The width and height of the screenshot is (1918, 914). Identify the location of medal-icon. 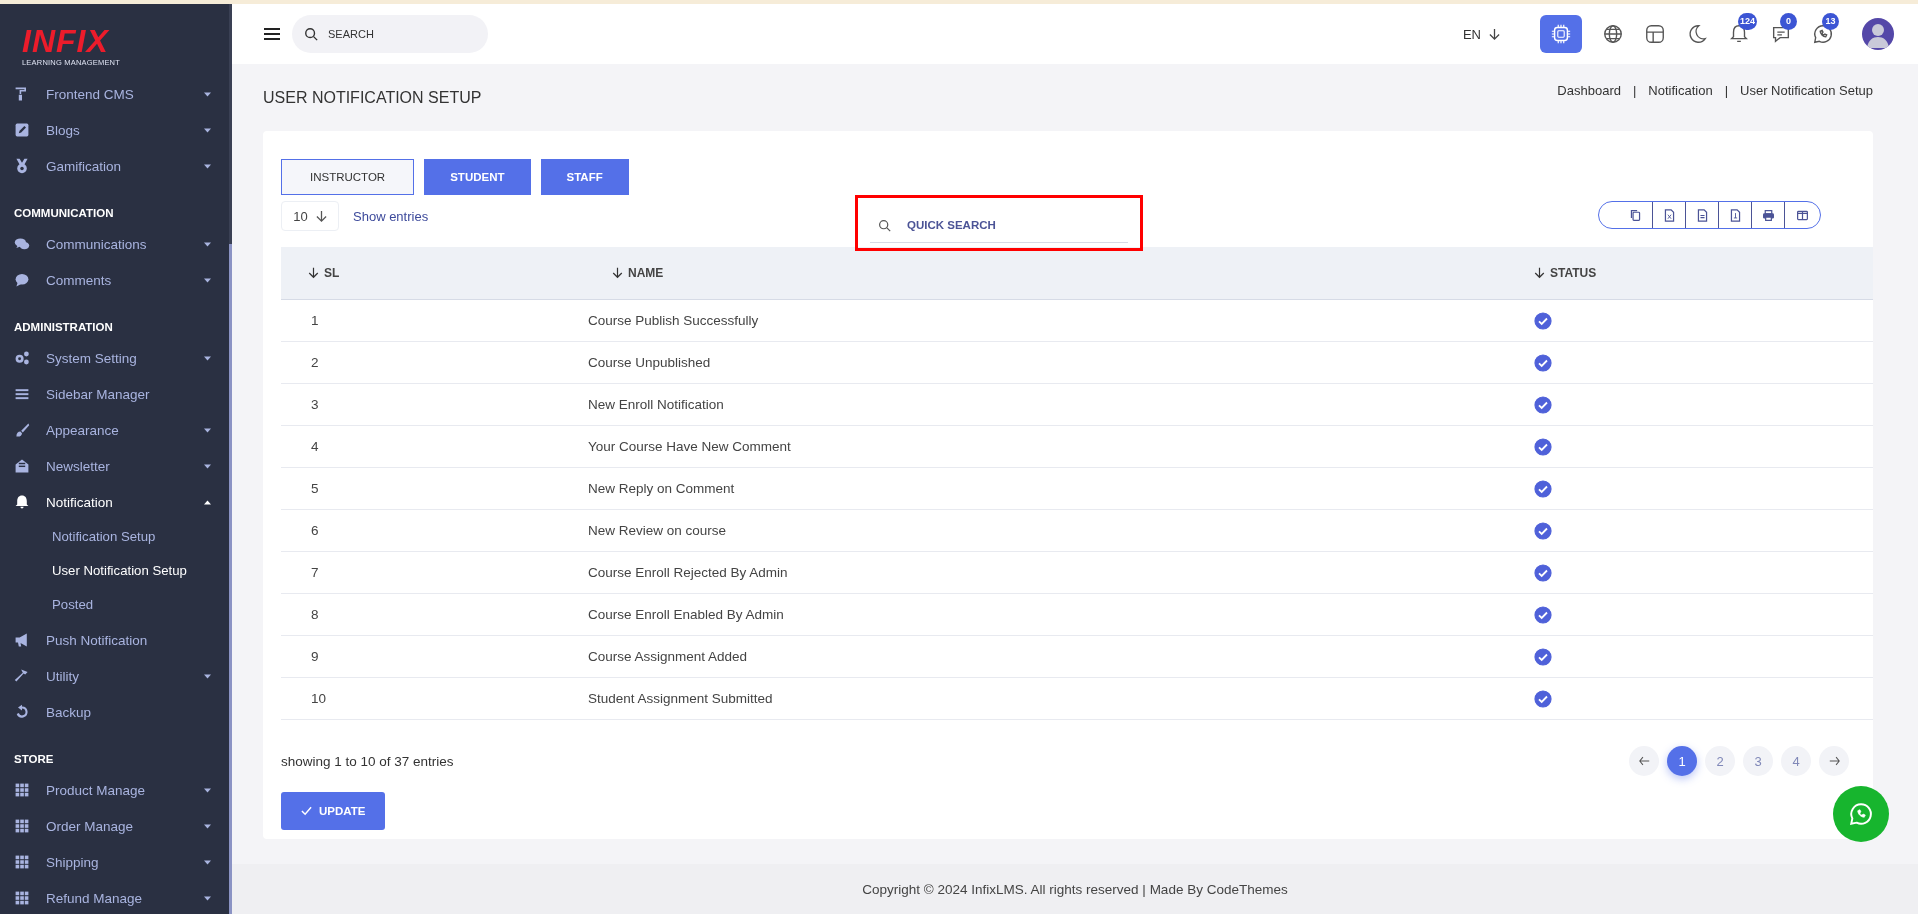
(22, 166).